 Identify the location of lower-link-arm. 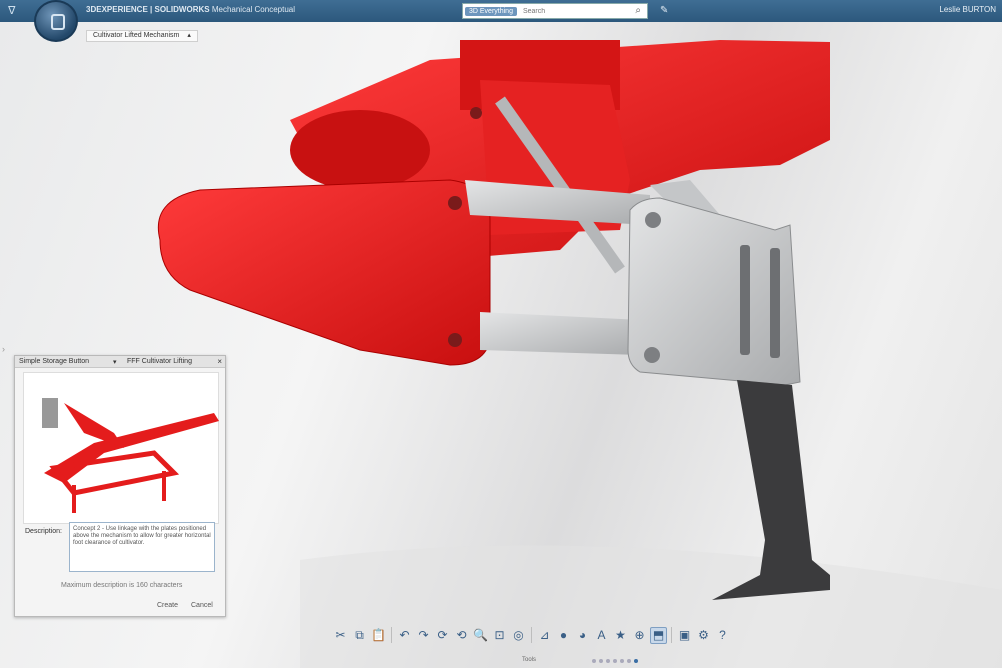
(560, 333).